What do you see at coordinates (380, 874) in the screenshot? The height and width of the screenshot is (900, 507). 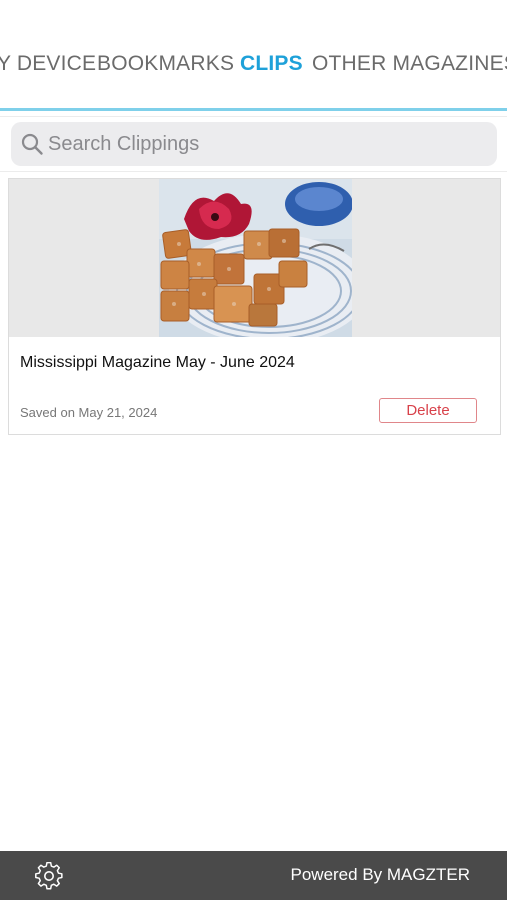 I see `powered-by-label: Powered By MAGZTER` at bounding box center [380, 874].